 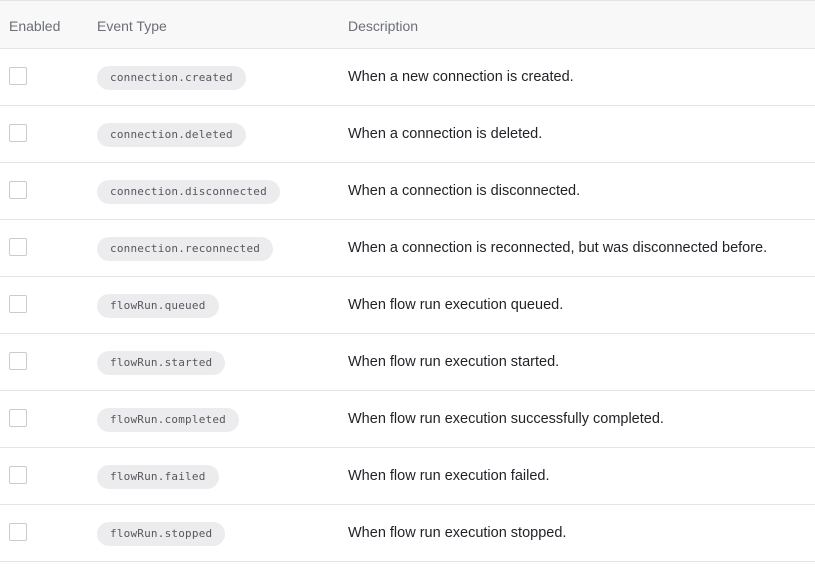 What do you see at coordinates (132, 26) in the screenshot?
I see `header-event-type: Event Type` at bounding box center [132, 26].